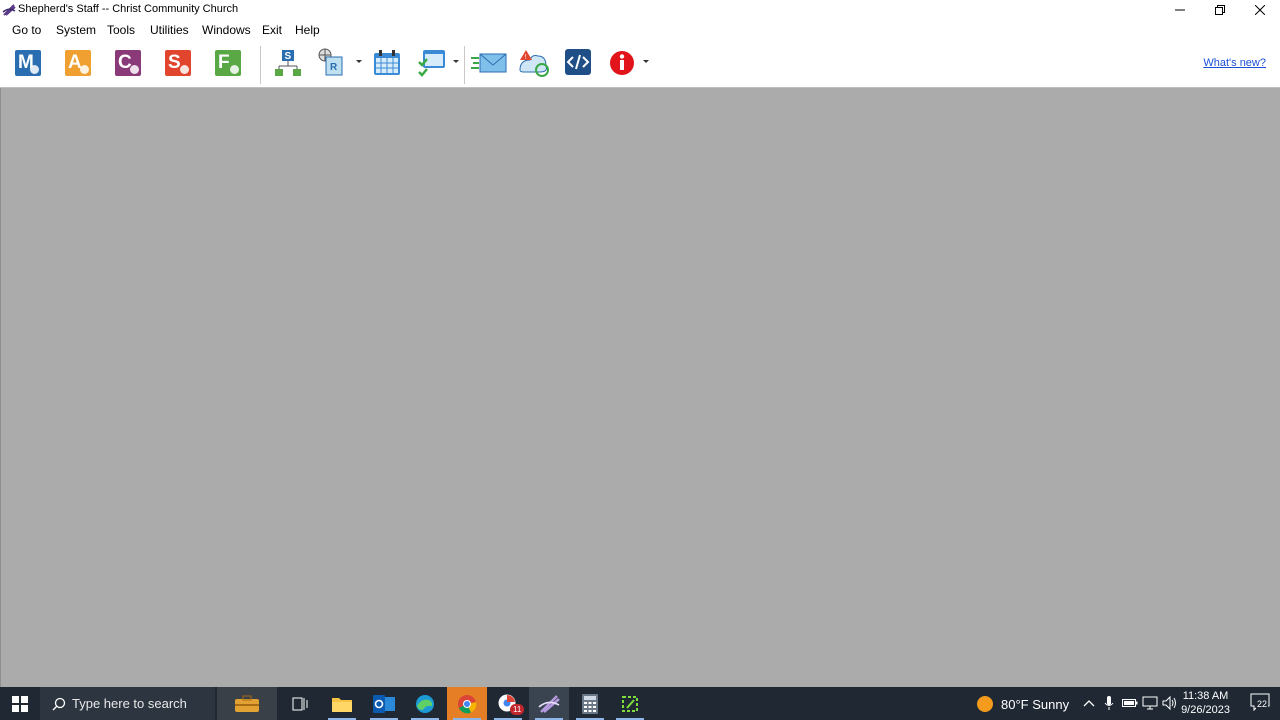  I want to click on restore-button, so click(1220, 10).